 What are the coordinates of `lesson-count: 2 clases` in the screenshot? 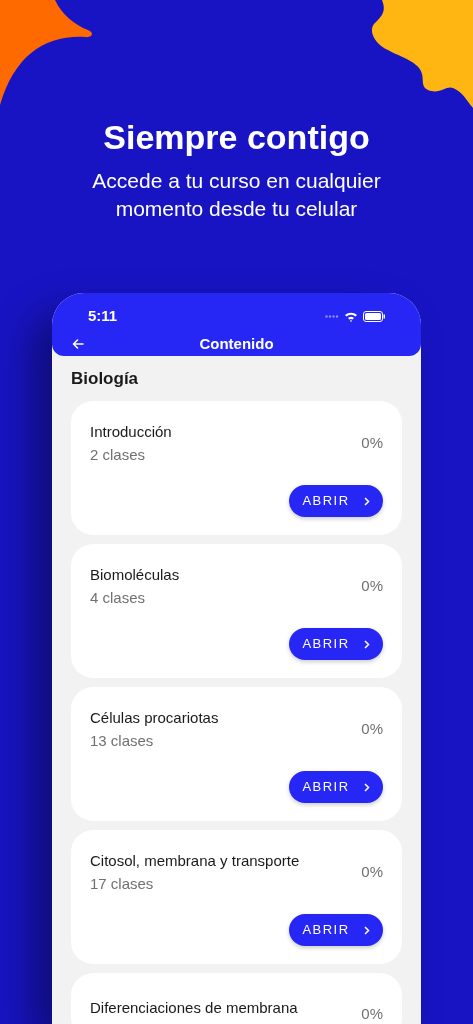 It's located at (118, 455).